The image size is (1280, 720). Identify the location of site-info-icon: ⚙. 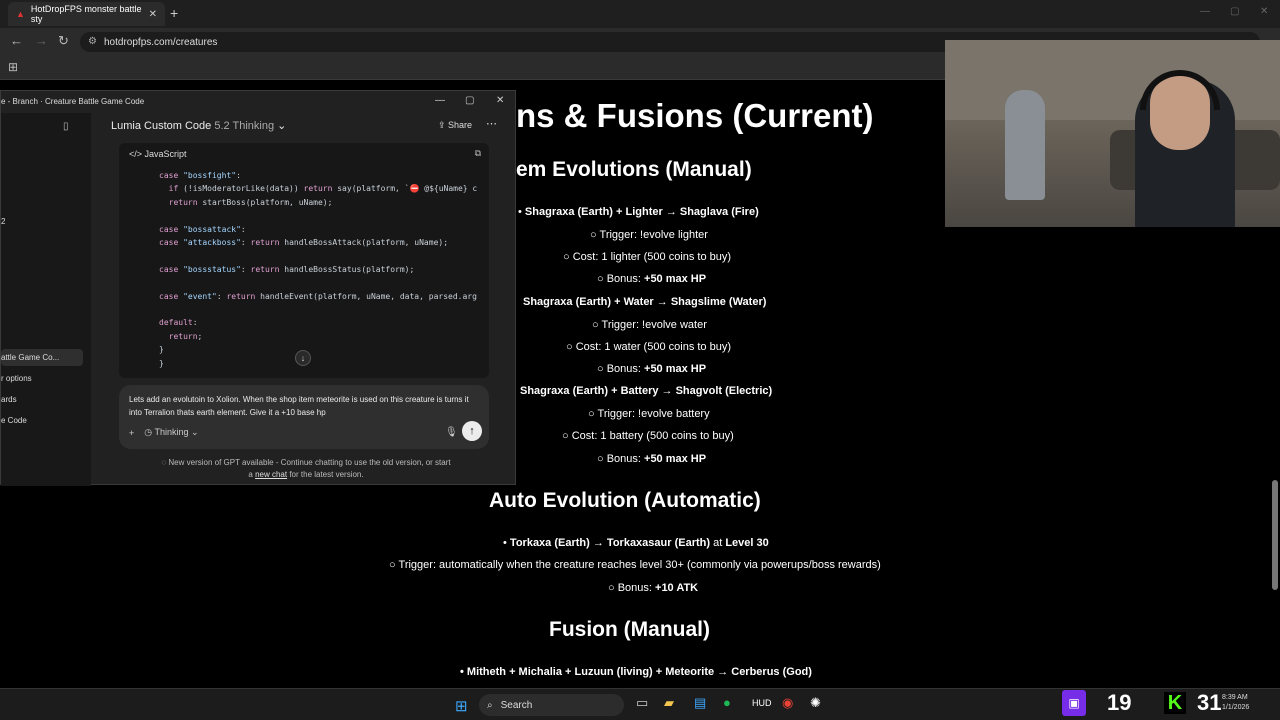
(92, 41).